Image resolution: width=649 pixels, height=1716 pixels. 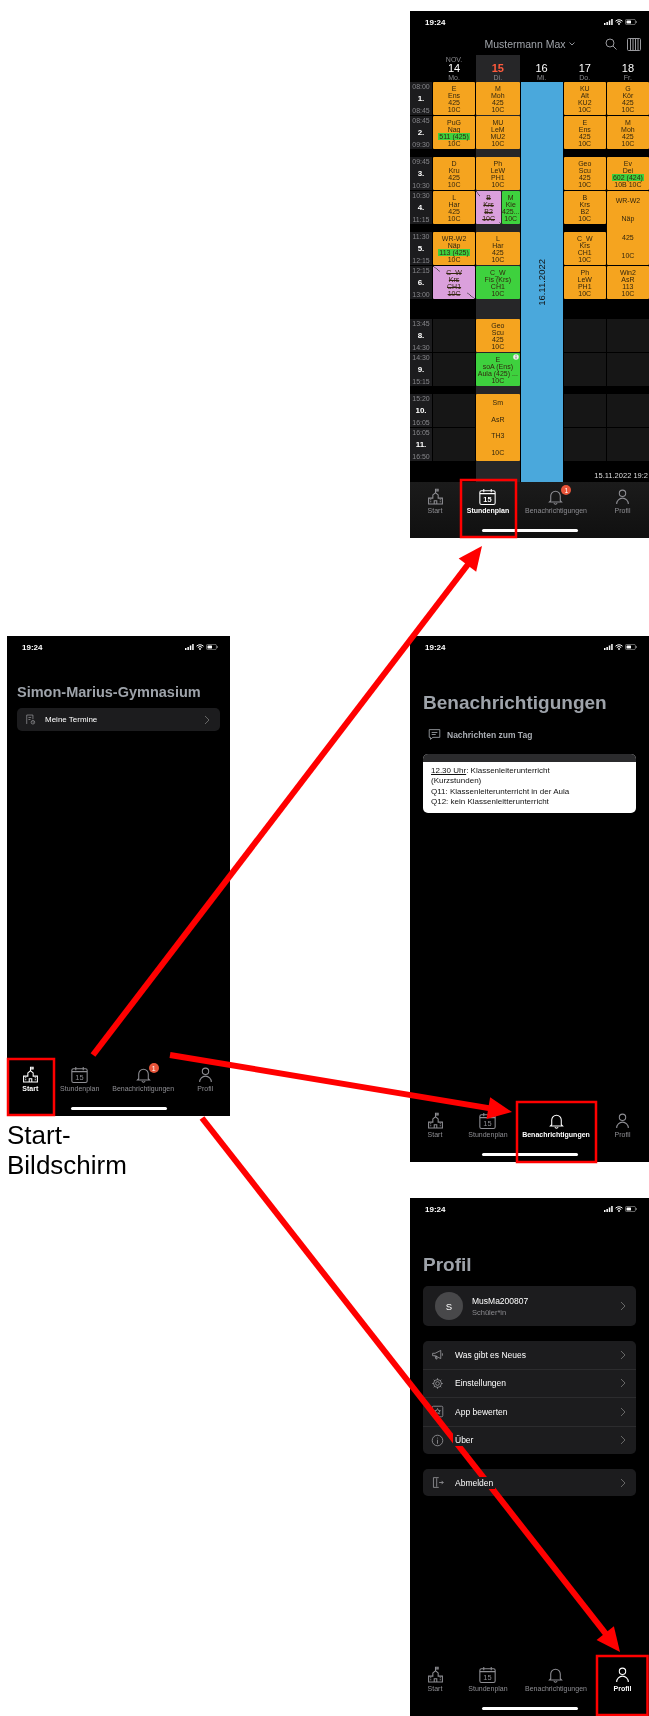 I want to click on menu-item: Einstellungen, so click(x=529, y=1382).